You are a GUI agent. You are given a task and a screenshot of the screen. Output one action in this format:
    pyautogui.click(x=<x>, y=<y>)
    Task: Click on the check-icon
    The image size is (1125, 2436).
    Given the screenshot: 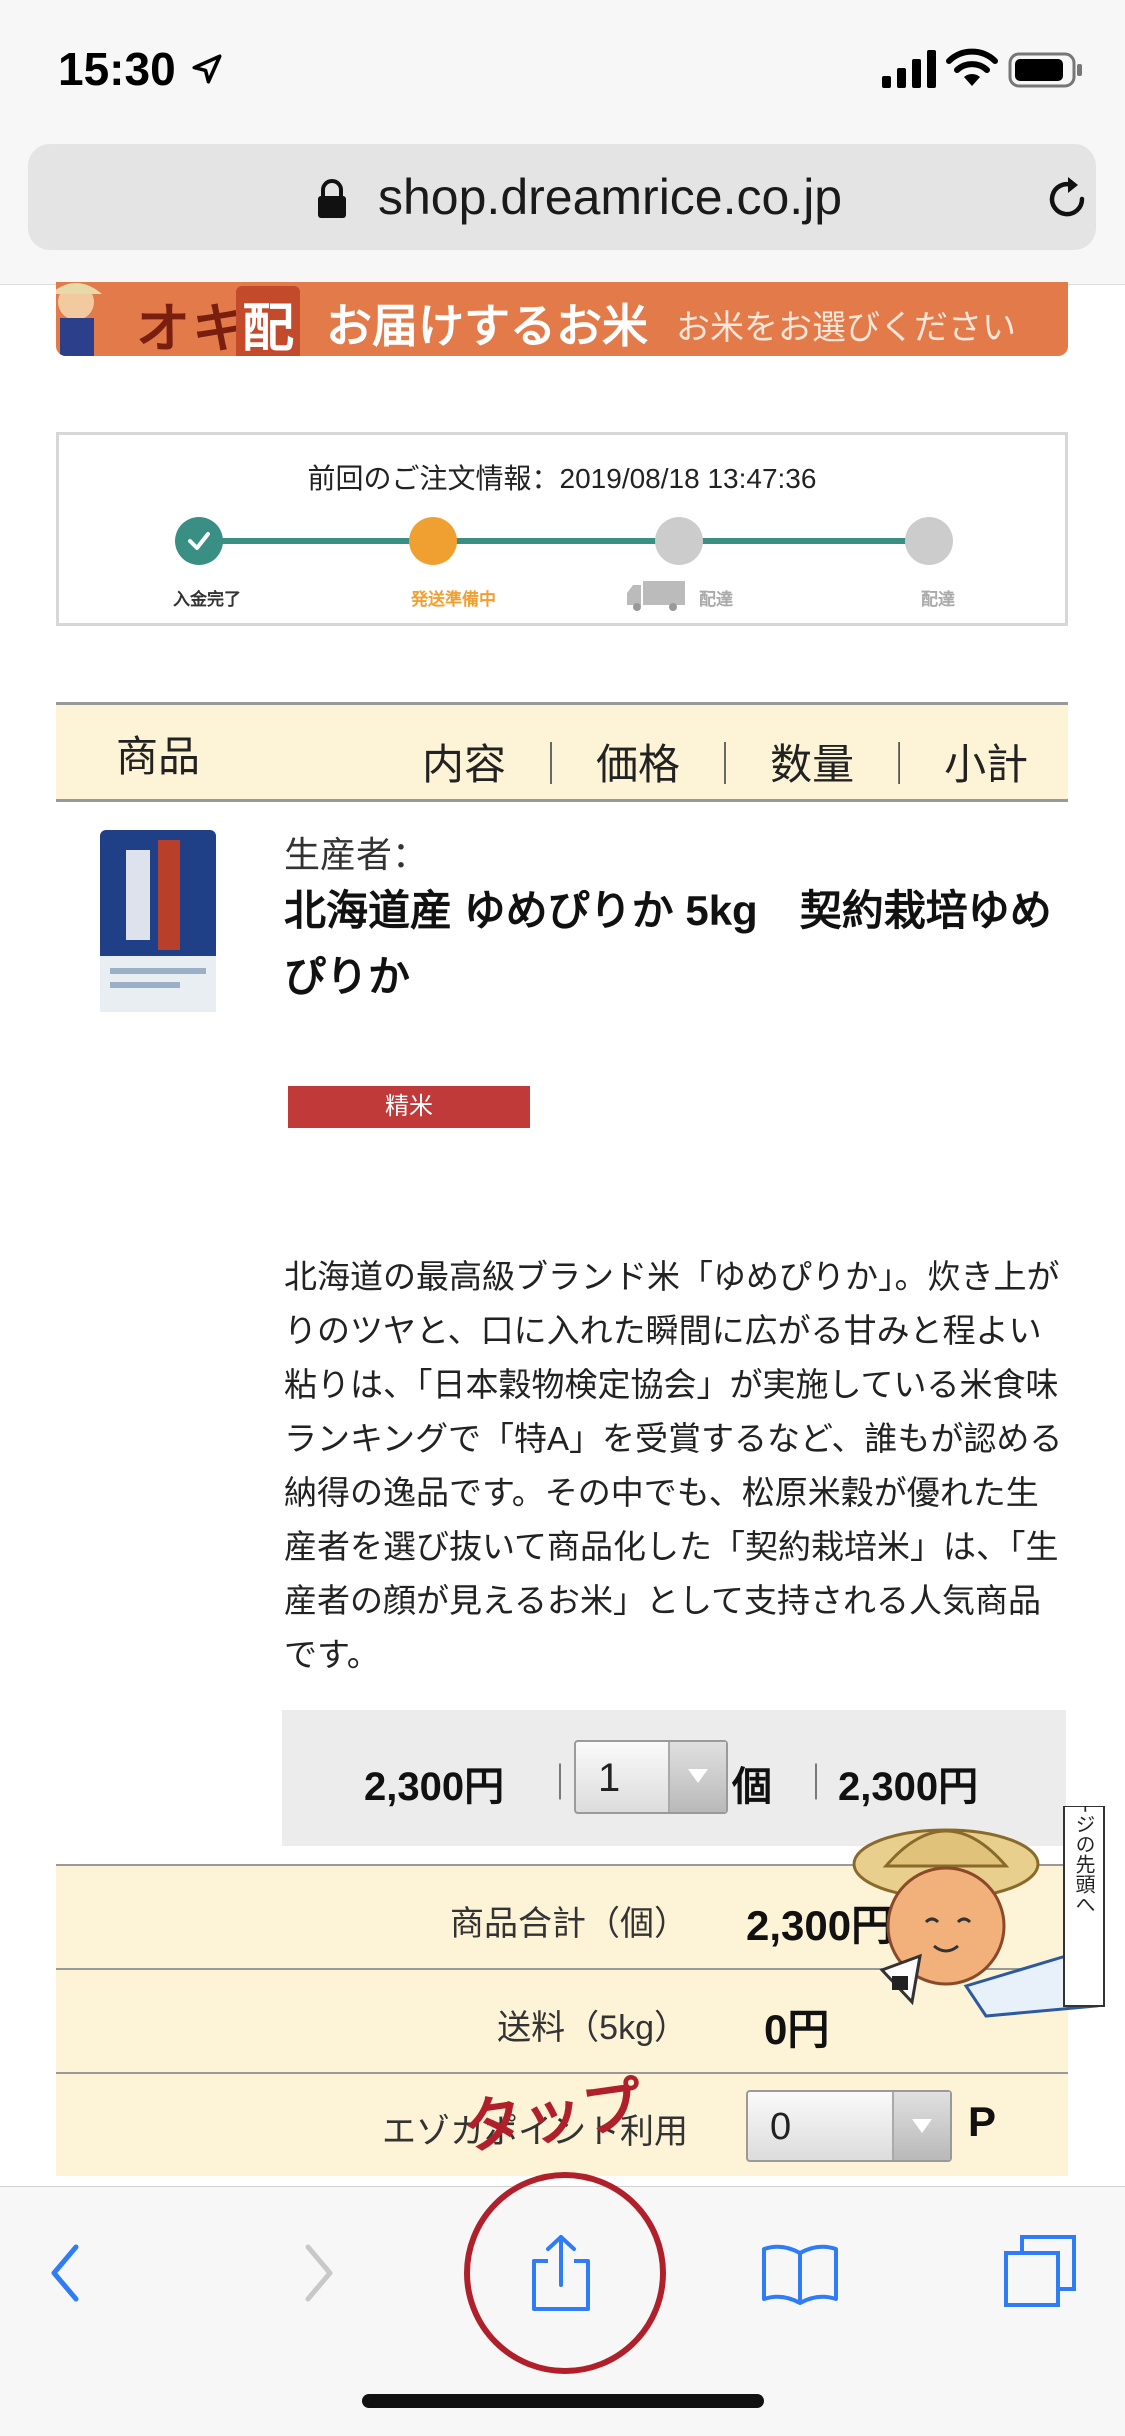 What is the action you would take?
    pyautogui.click(x=199, y=541)
    